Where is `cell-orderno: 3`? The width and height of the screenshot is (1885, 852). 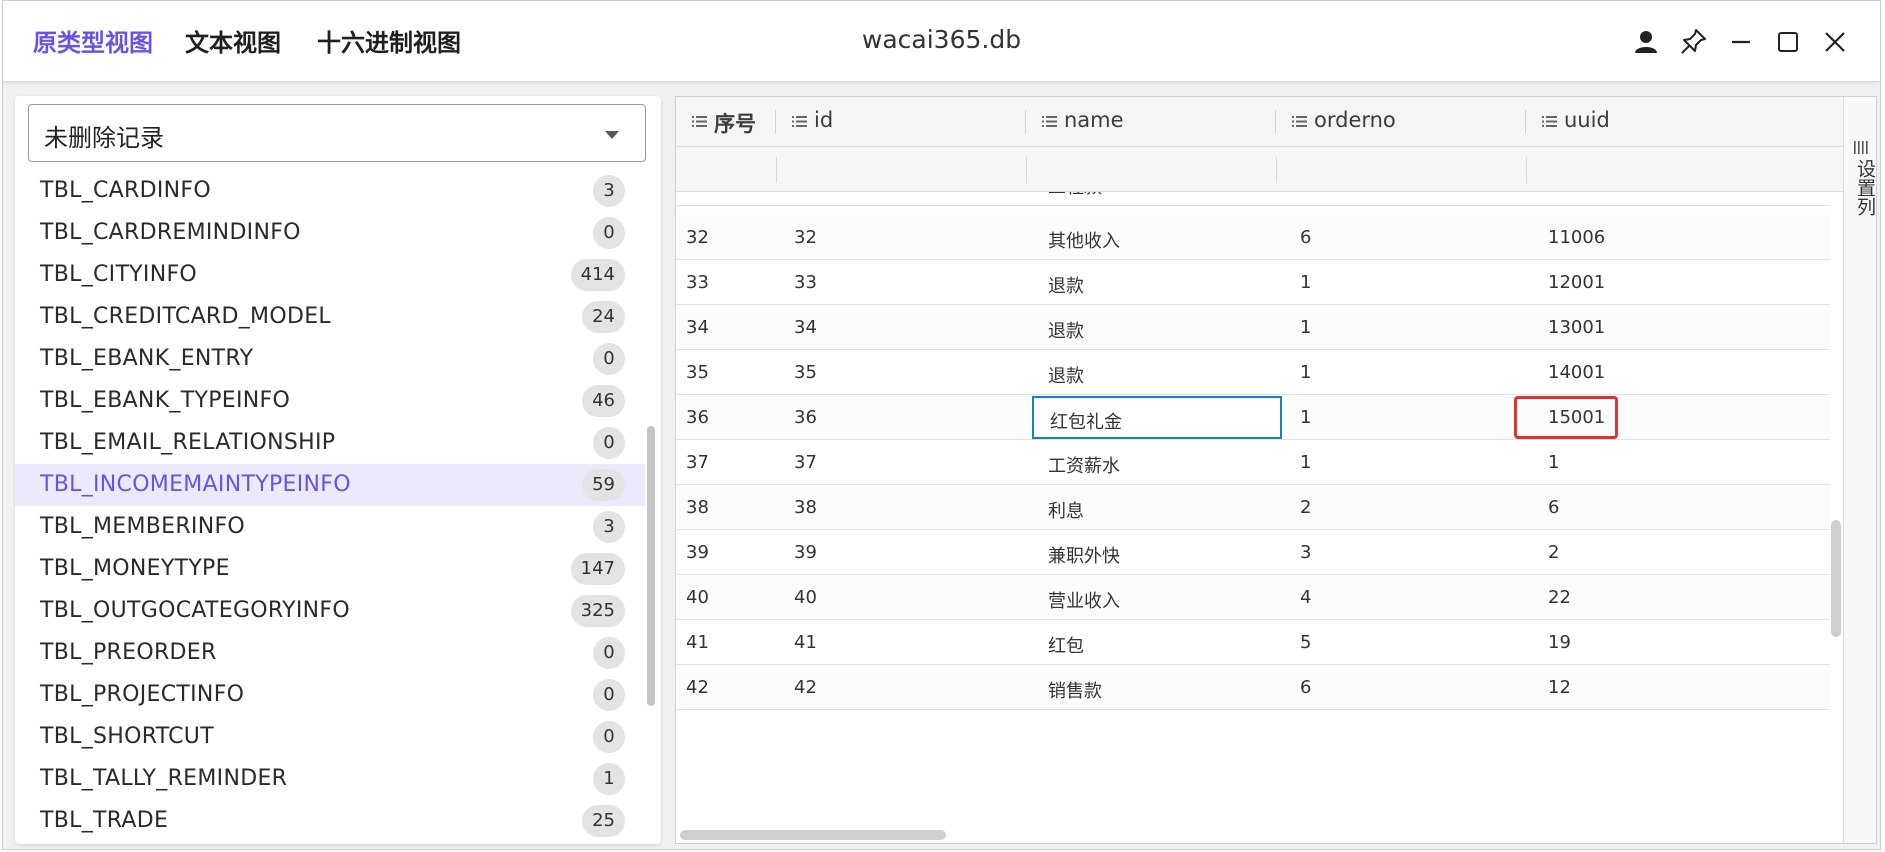 cell-orderno: 3 is located at coordinates (1306, 552).